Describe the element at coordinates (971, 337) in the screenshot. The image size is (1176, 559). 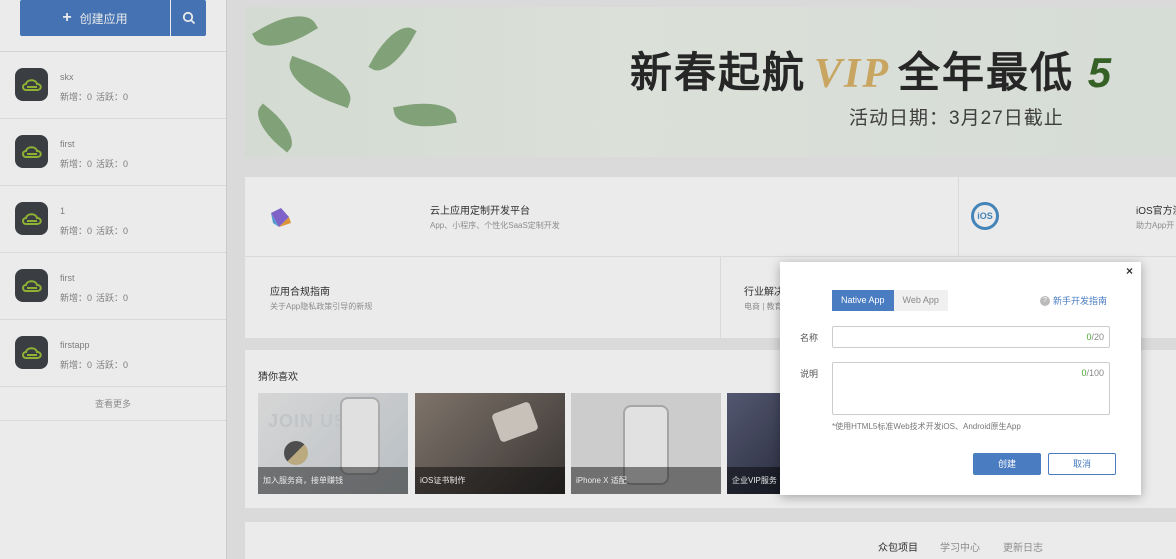
I see `app-name-input: 0/20` at that location.